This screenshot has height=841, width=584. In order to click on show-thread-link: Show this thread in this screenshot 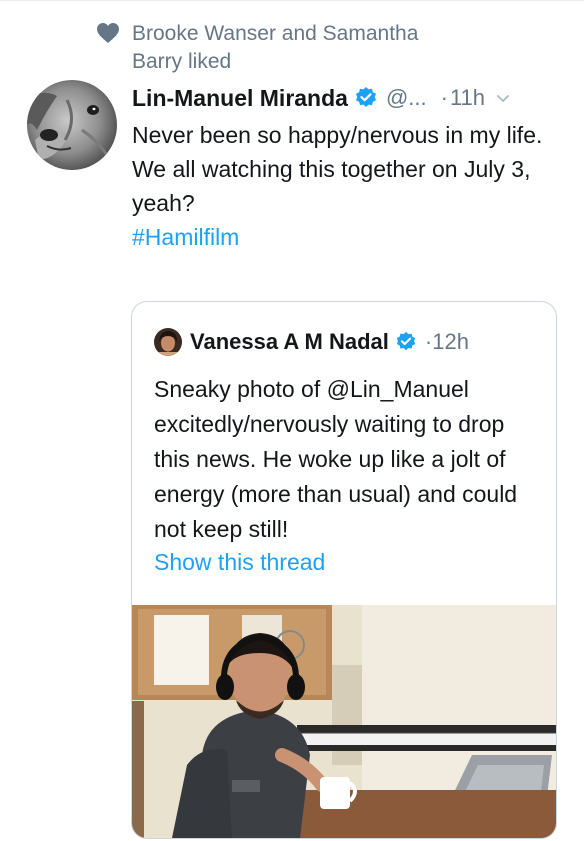, I will do `click(239, 562)`.